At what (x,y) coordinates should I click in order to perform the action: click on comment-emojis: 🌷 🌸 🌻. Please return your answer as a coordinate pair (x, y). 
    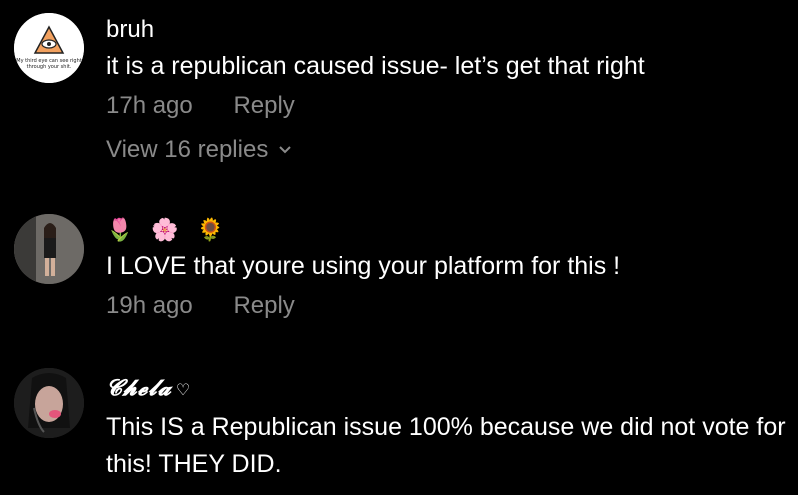
    Looking at the image, I should click on (447, 230).